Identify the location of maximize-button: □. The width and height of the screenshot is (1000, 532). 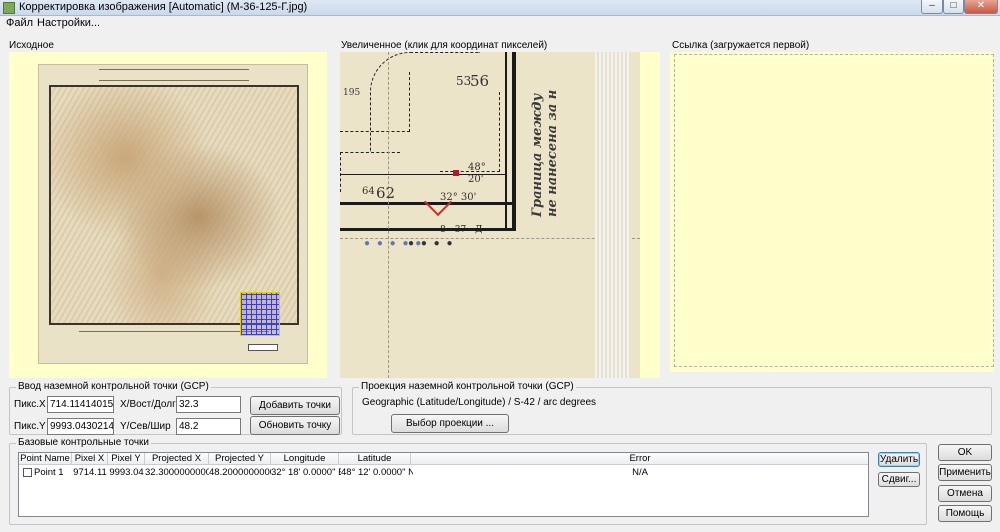
(953, 7).